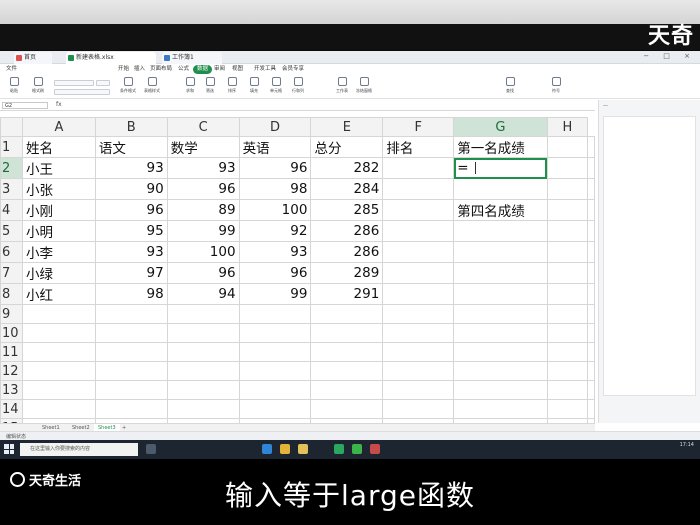 This screenshot has width=700, height=525. Describe the element at coordinates (418, 210) in the screenshot. I see `cell-F4` at that location.